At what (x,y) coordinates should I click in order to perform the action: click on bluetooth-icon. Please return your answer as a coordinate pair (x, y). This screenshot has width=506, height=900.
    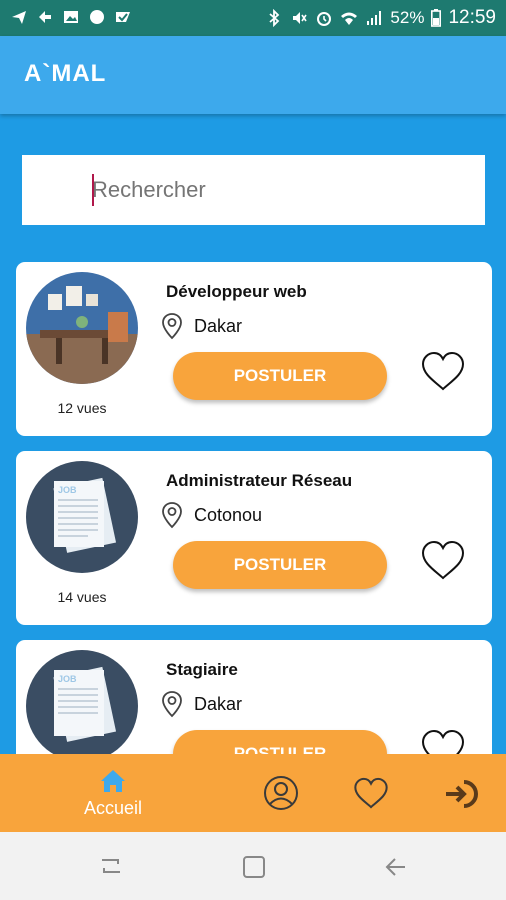
    Looking at the image, I should click on (274, 18).